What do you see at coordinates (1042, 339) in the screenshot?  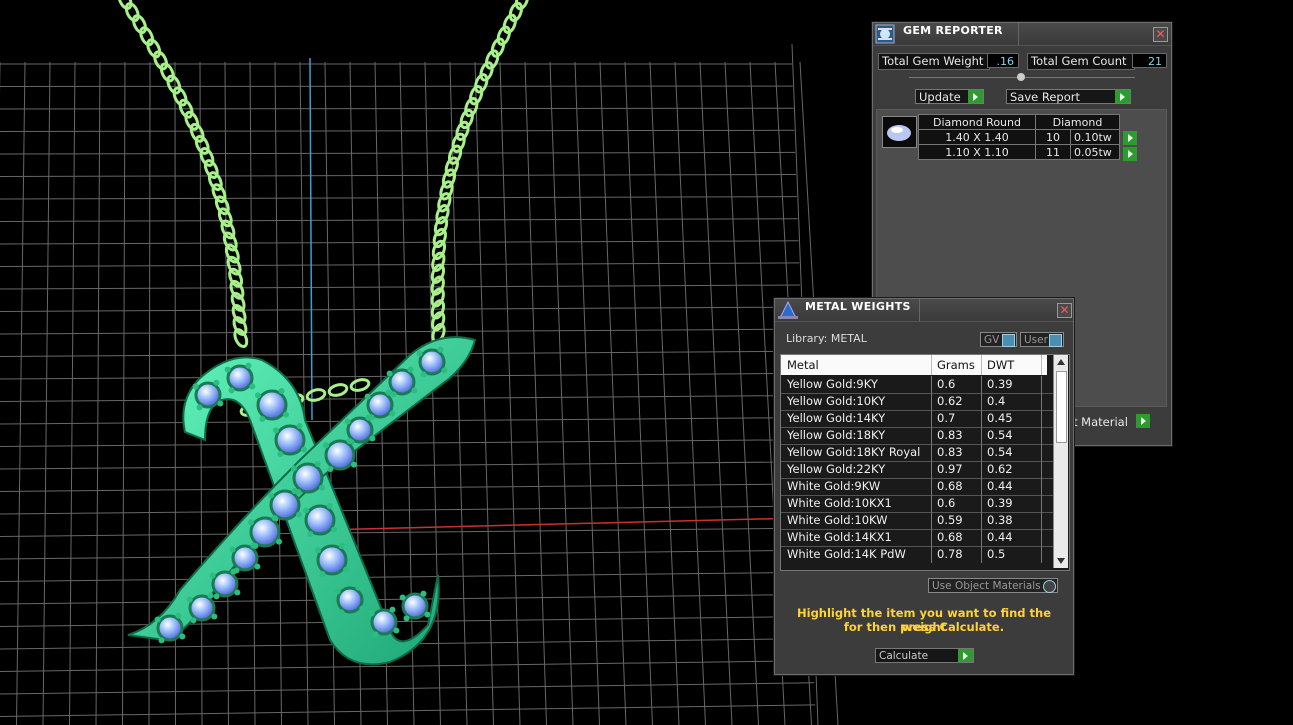 I see `user-toggle: User` at bounding box center [1042, 339].